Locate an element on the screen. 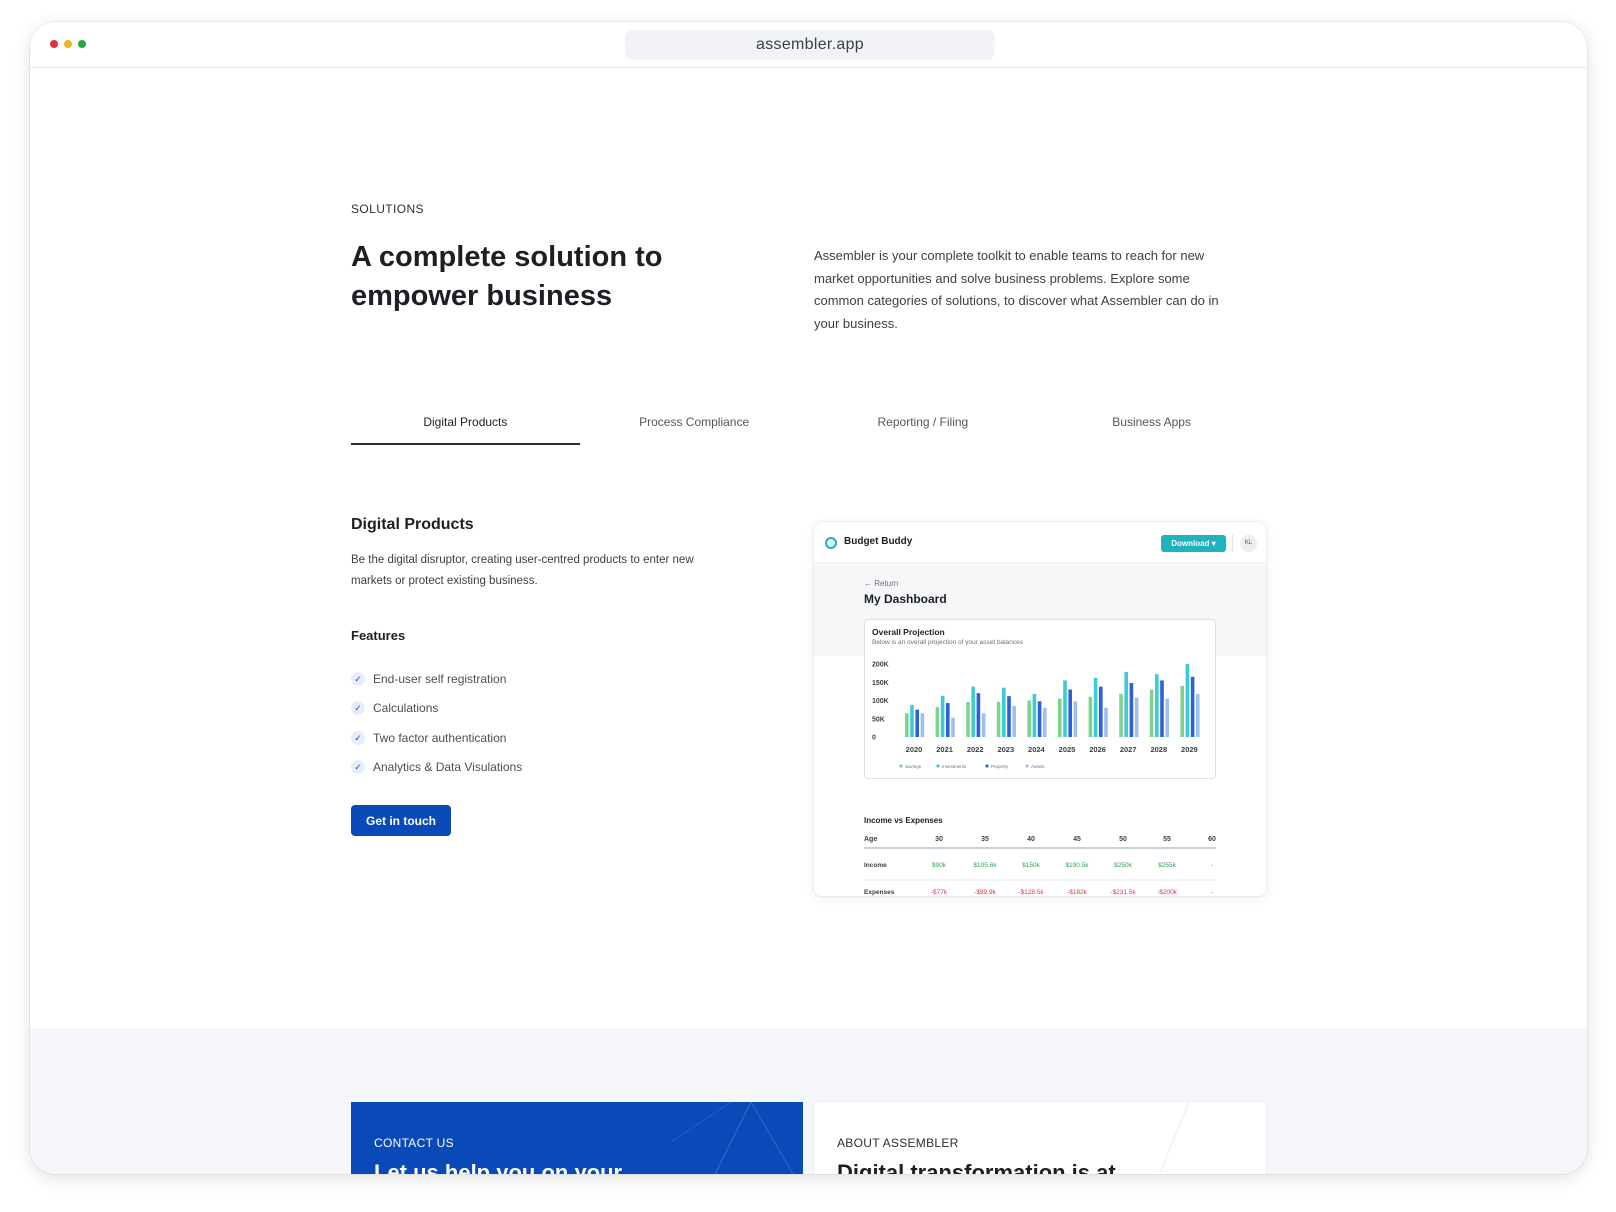 This screenshot has height=1212, width=1616. feature-label: Calculations is located at coordinates (406, 708).